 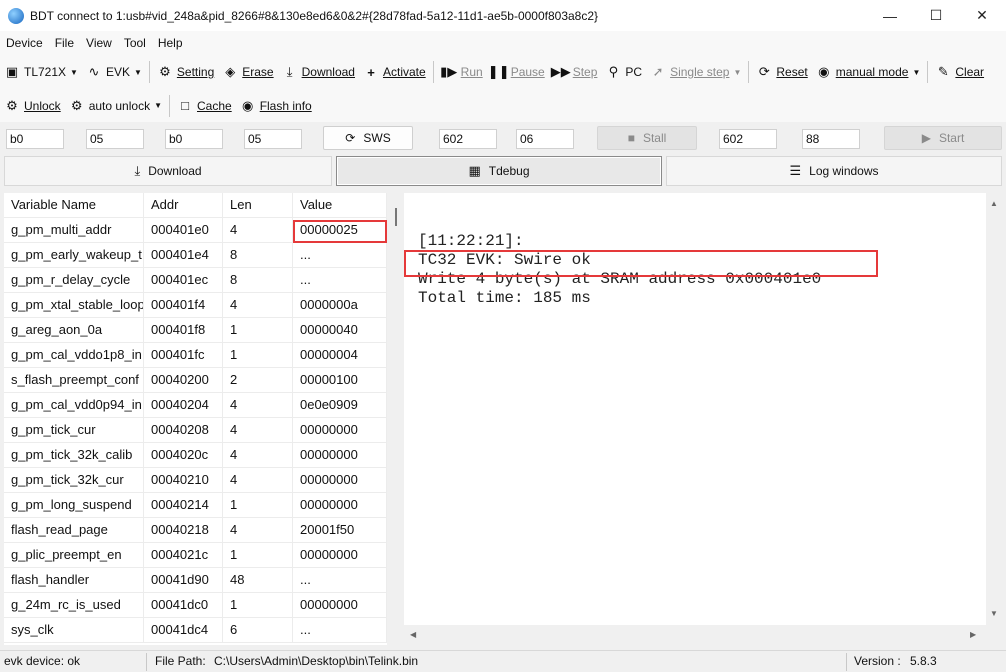 What do you see at coordinates (12, 105) in the screenshot?
I see `lock-icon: ⚙` at bounding box center [12, 105].